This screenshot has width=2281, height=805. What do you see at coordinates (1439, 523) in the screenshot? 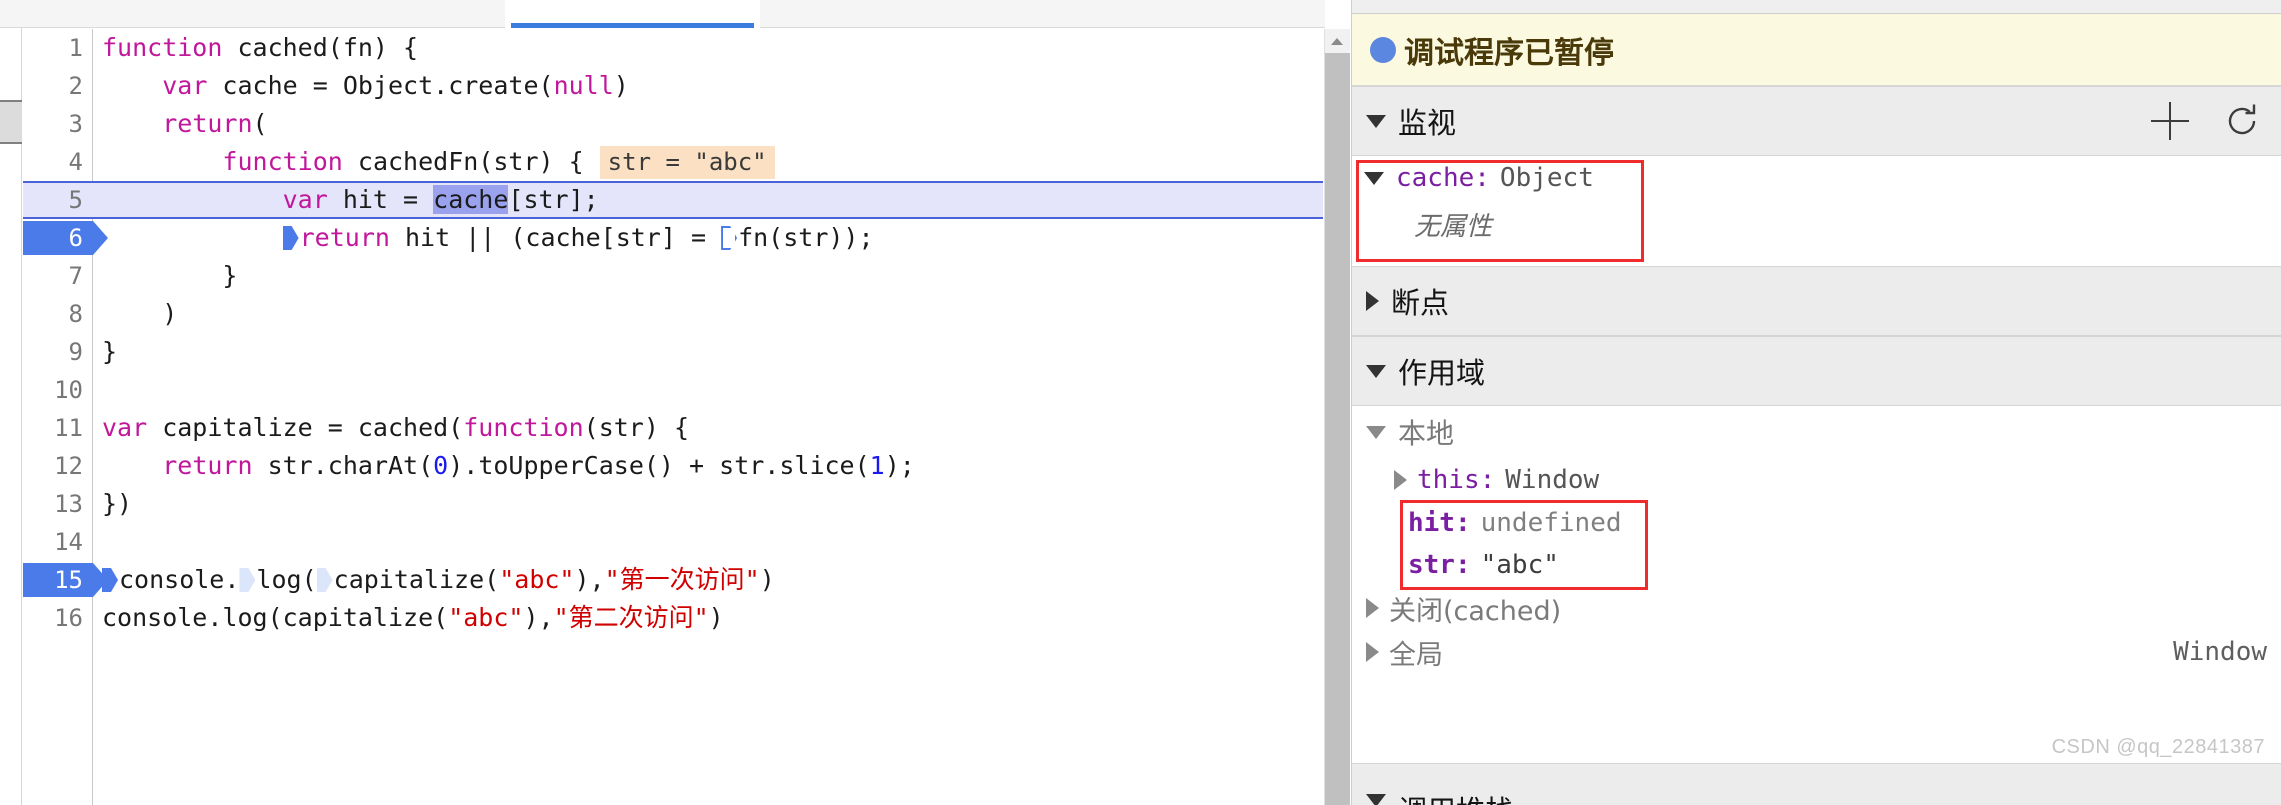
I see `scope-var-hit-name: hit:` at bounding box center [1439, 523].